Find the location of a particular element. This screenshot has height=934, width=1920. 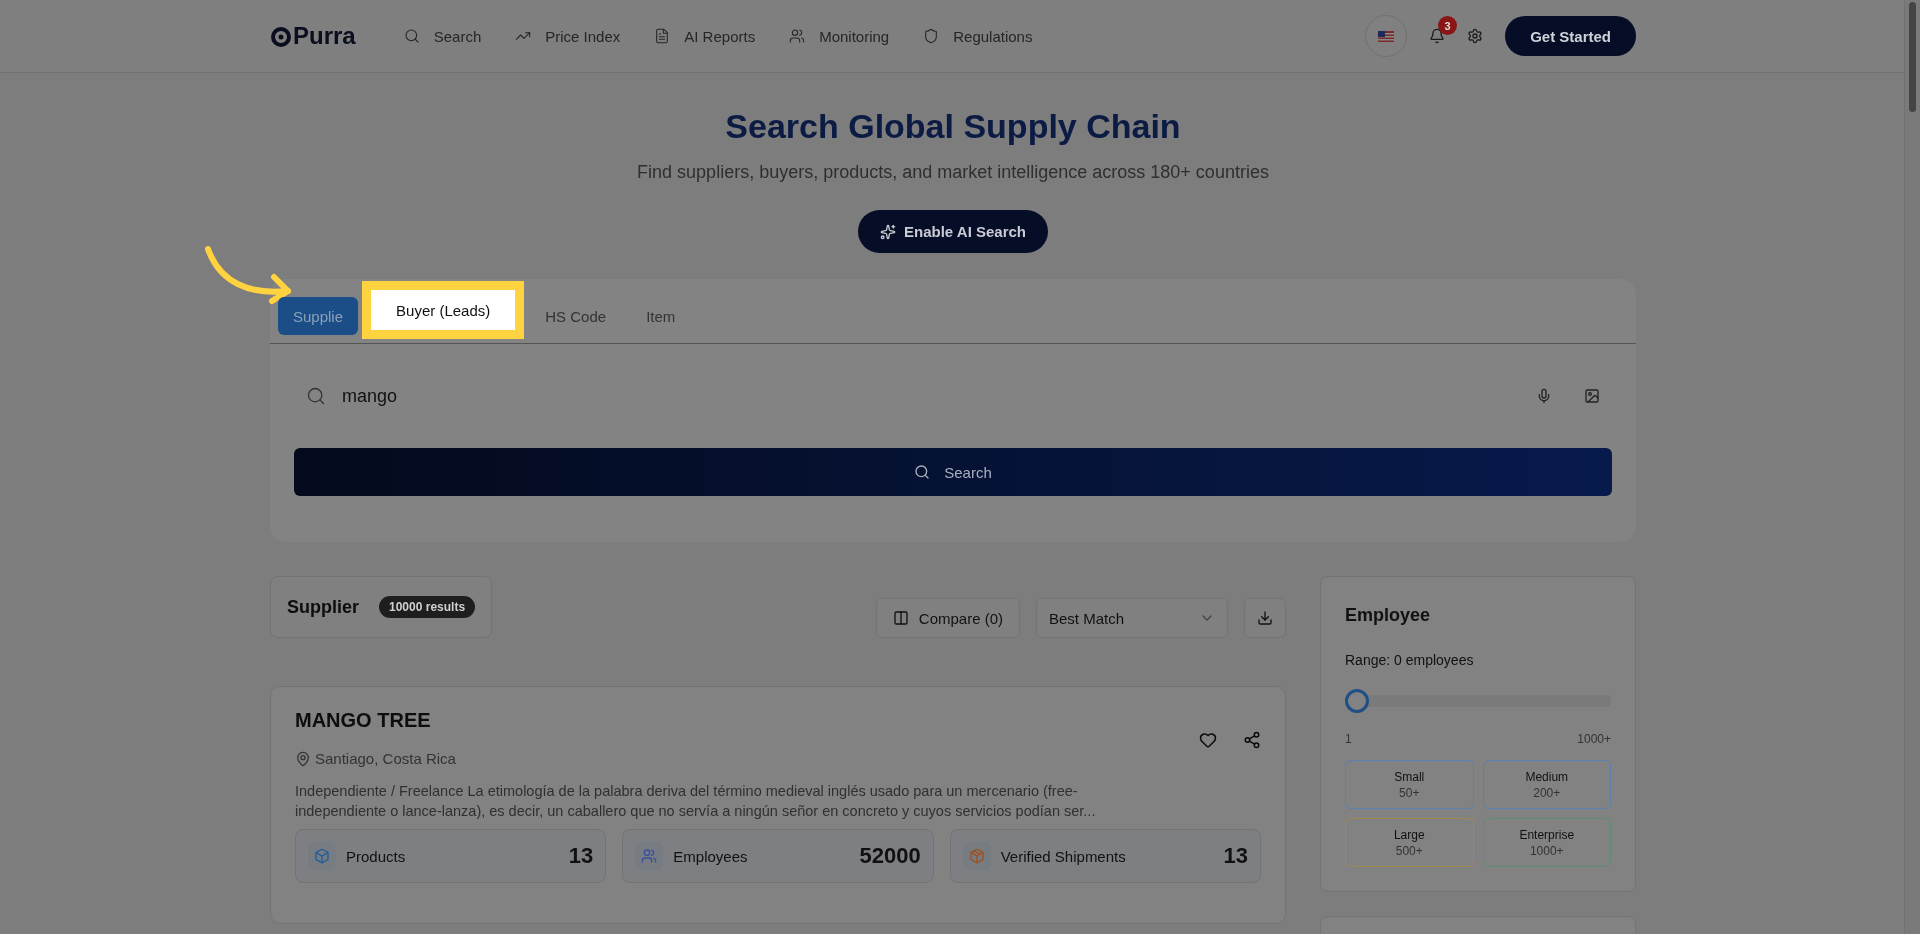

microphone-icon is located at coordinates (1544, 396).